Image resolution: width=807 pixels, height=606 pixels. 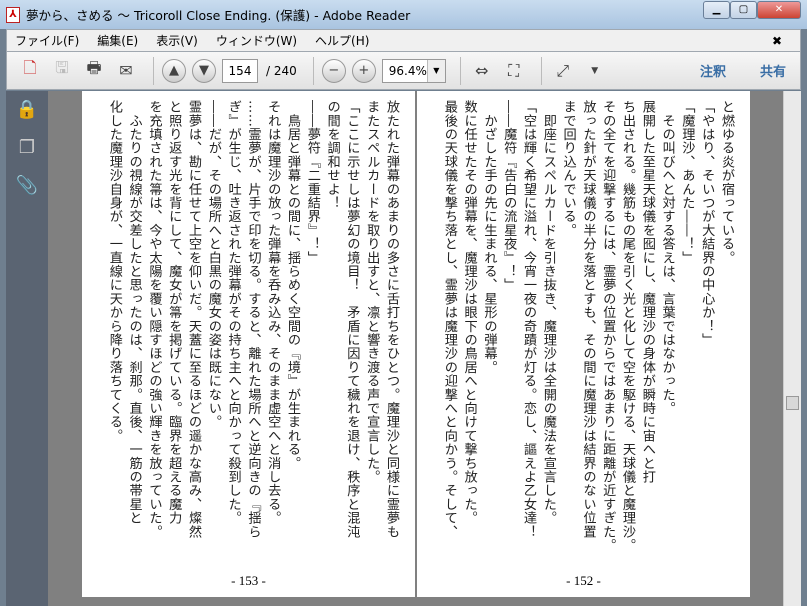 What do you see at coordinates (204, 70) in the screenshot?
I see `next-page-button: ▼` at bounding box center [204, 70].